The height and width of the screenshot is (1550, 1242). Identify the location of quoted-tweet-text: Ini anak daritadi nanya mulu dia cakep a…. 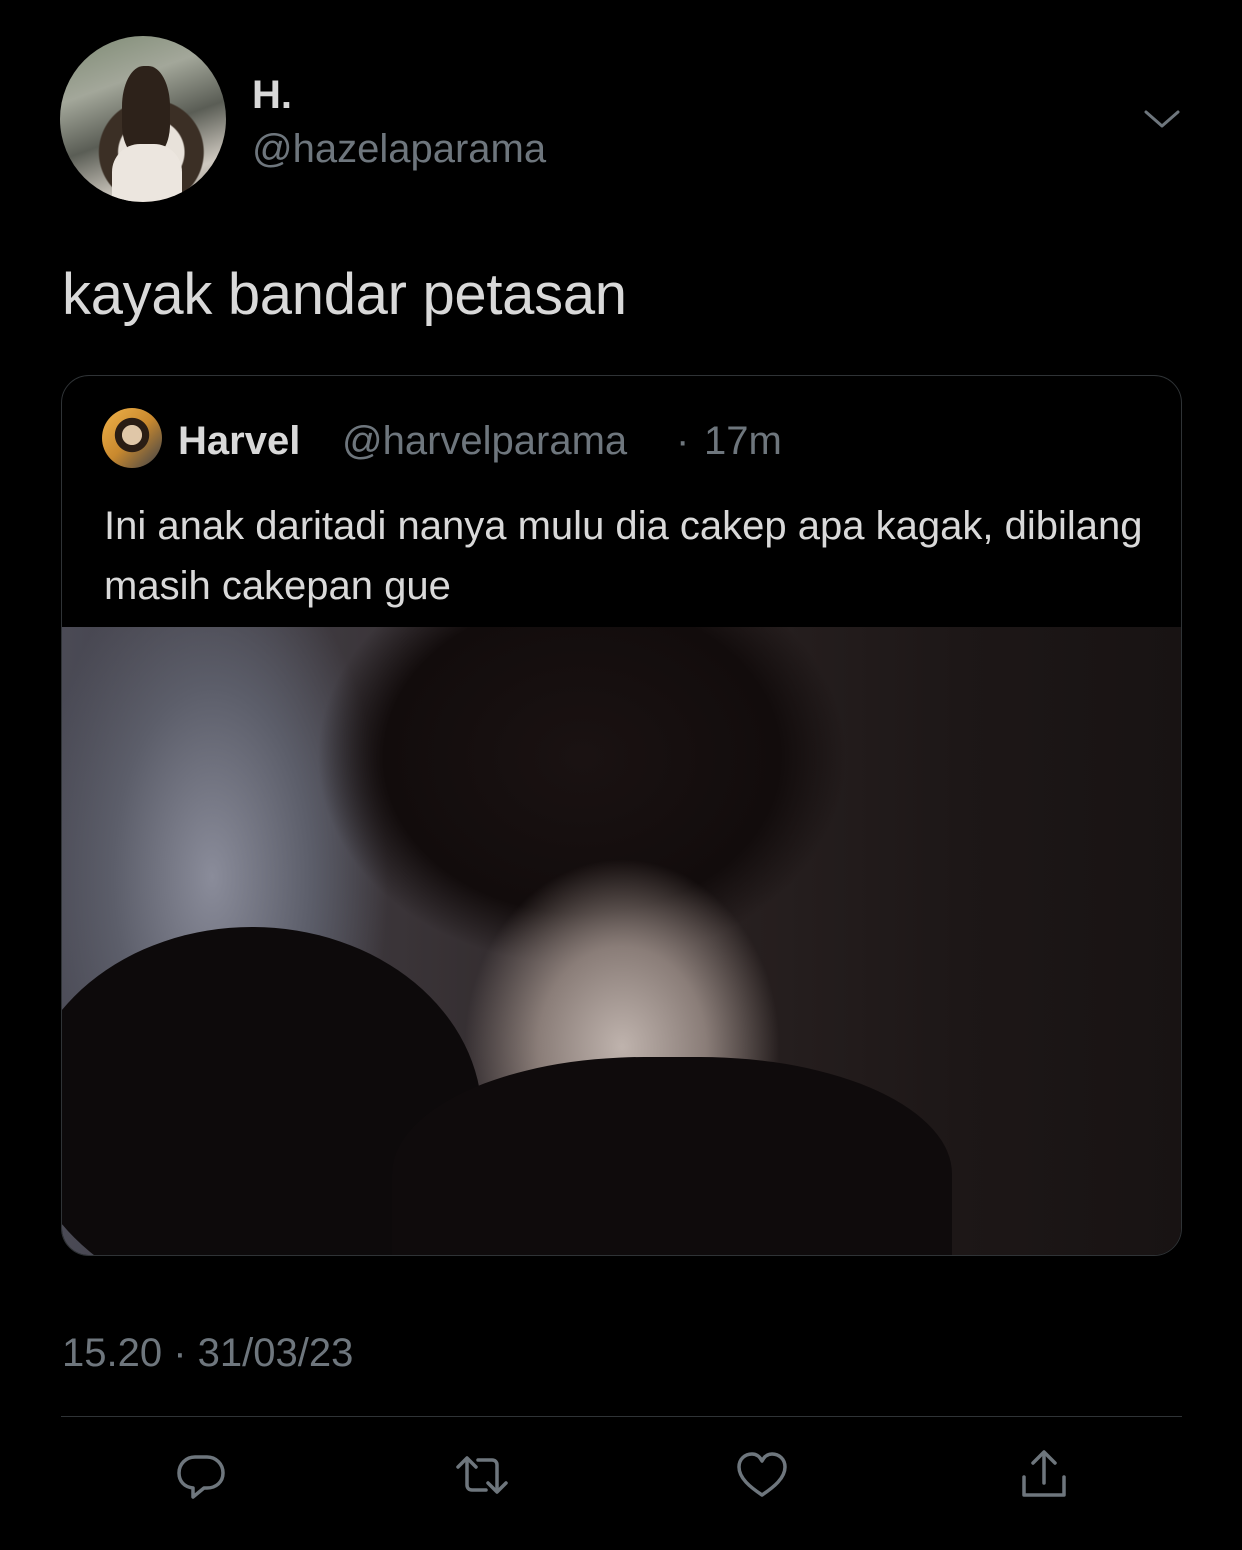
(623, 556).